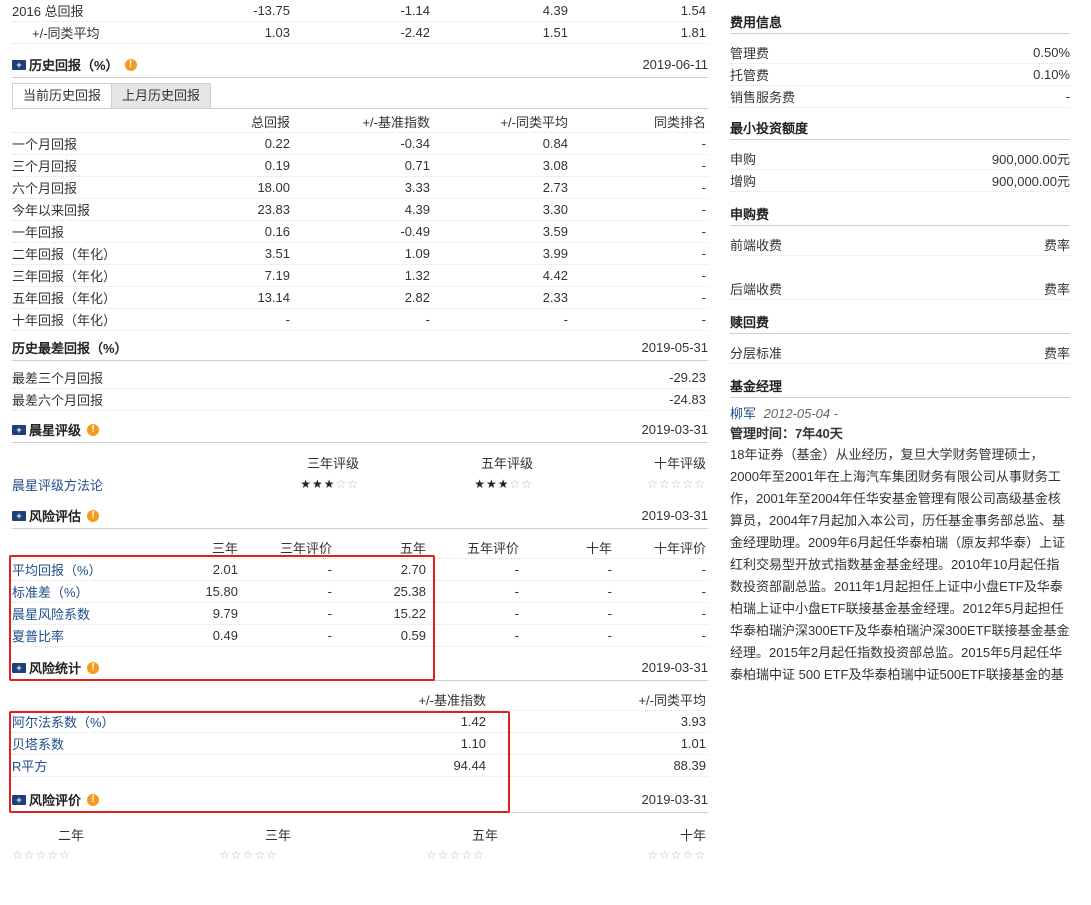 The height and width of the screenshot is (905, 1091). I want to click on table-header: 二年 三年 五年 十年, so click(381, 835).